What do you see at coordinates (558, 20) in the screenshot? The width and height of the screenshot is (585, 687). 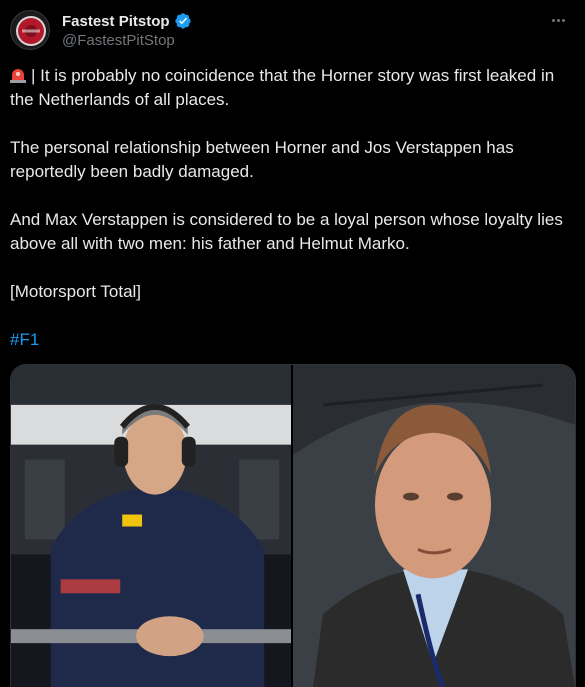 I see `more-options-icon` at bounding box center [558, 20].